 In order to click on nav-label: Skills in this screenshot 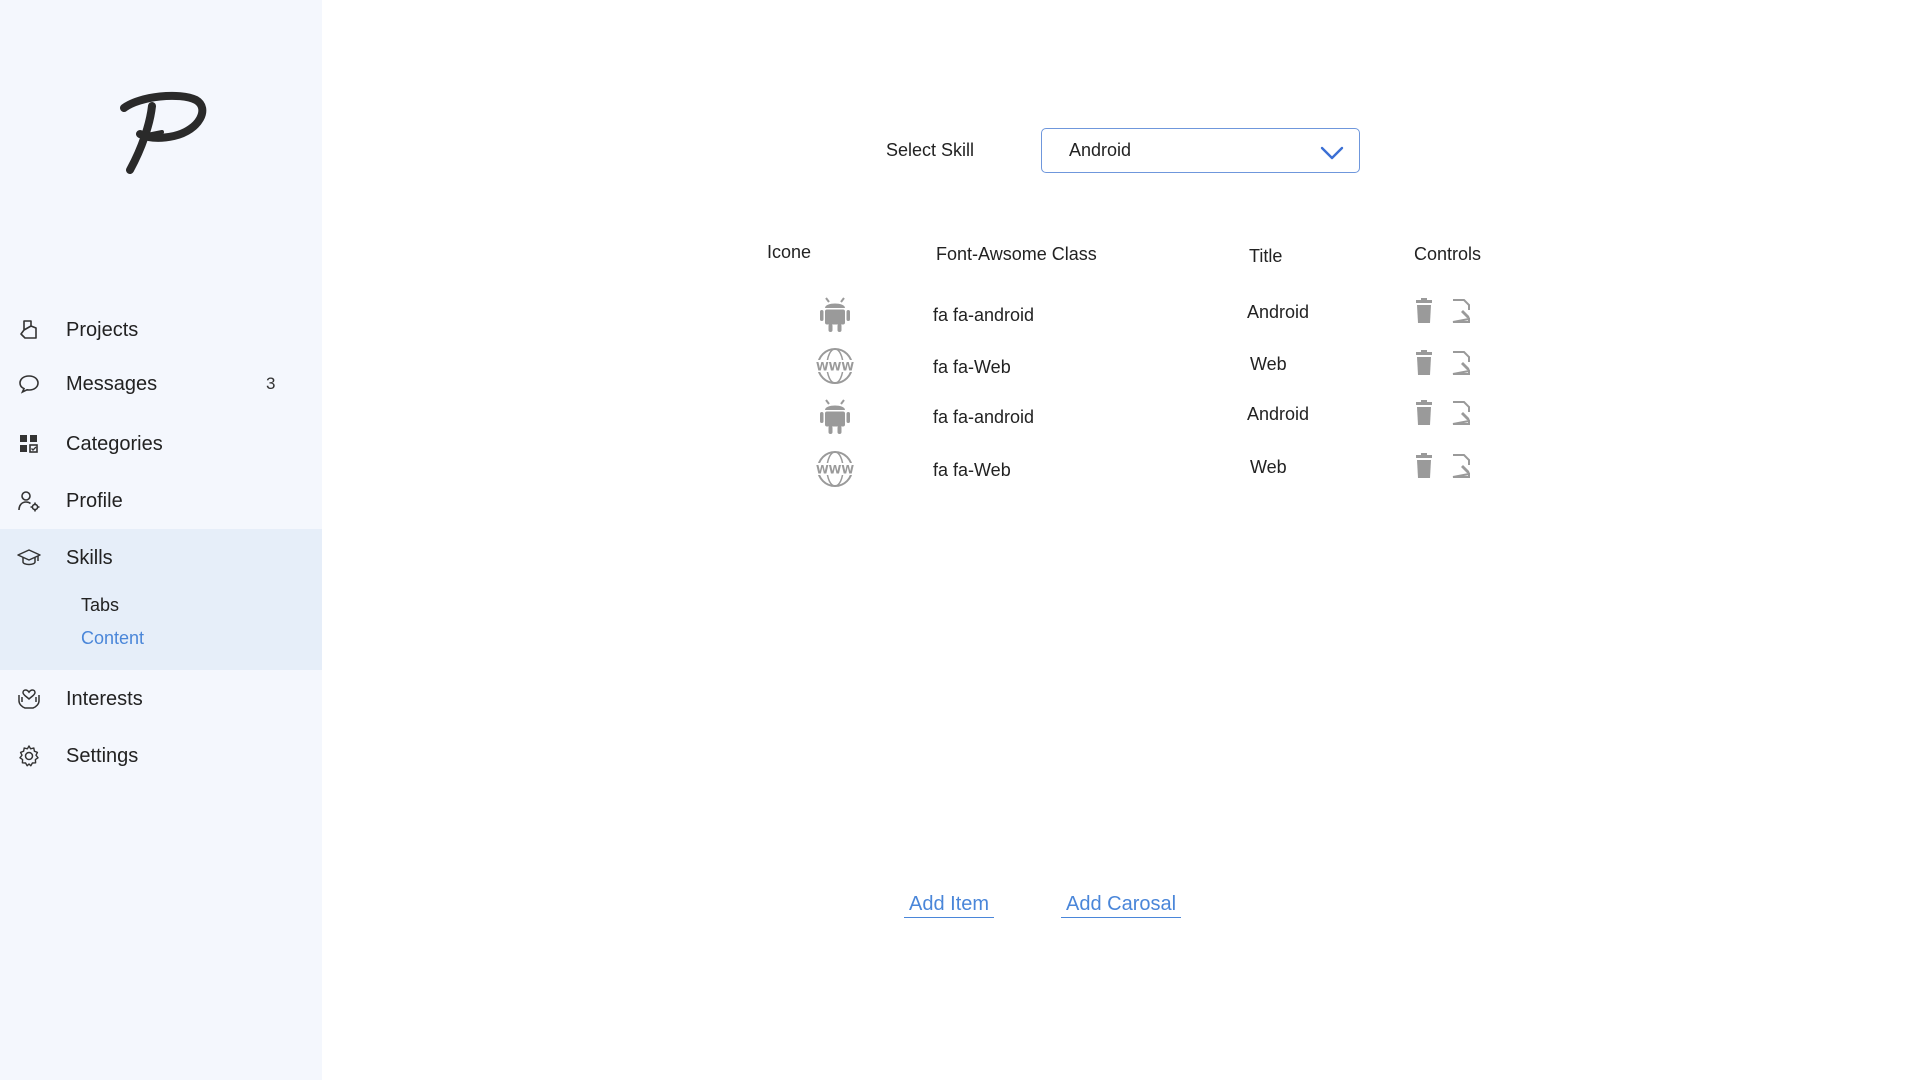, I will do `click(89, 557)`.